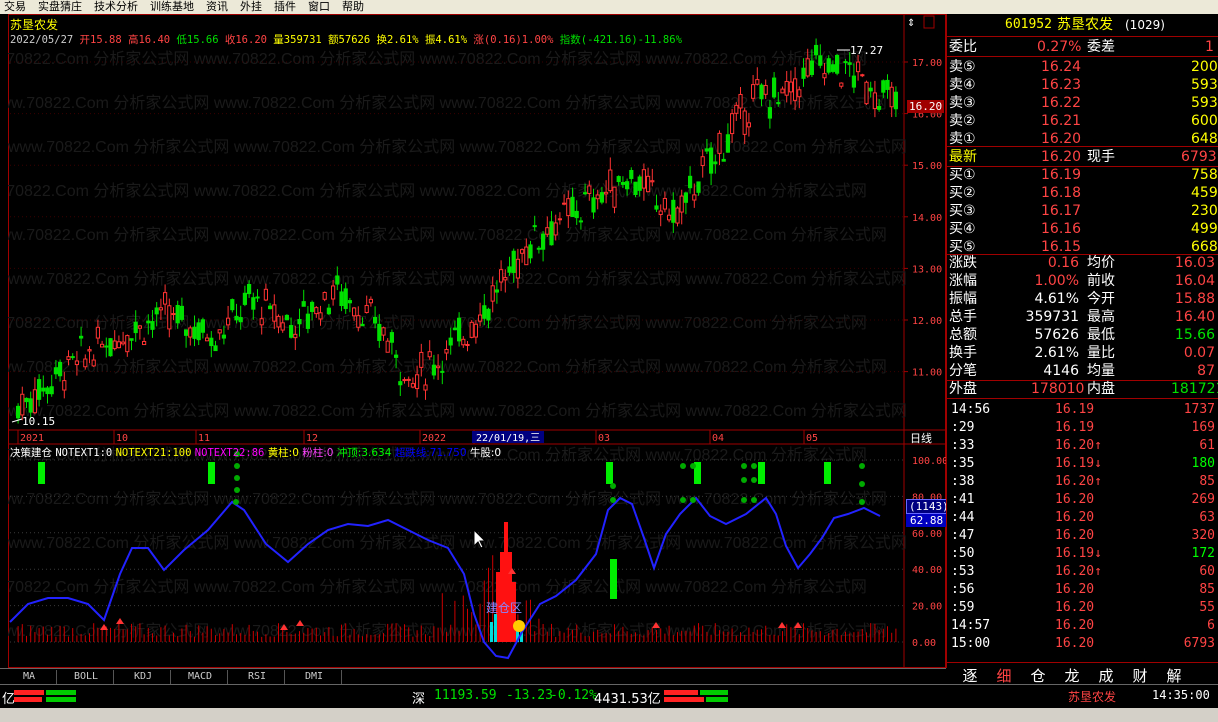 This screenshot has width=1218, height=722. What do you see at coordinates (1082, 500) in the screenshot?
I see `tick-row: :41 16.20 269` at bounding box center [1082, 500].